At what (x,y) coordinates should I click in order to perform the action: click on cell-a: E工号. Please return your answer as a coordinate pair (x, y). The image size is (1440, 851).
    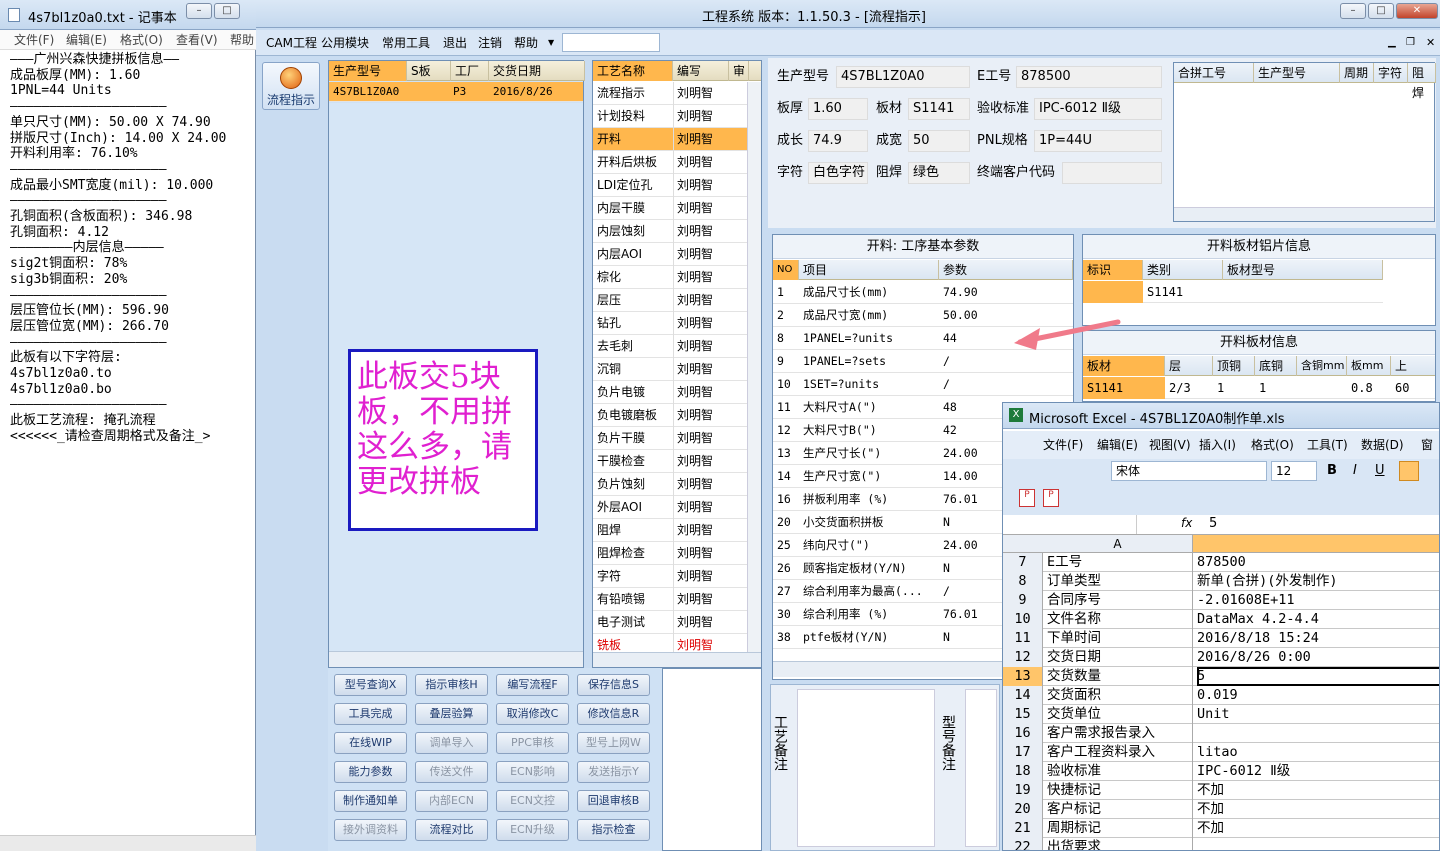
    Looking at the image, I should click on (1120, 562).